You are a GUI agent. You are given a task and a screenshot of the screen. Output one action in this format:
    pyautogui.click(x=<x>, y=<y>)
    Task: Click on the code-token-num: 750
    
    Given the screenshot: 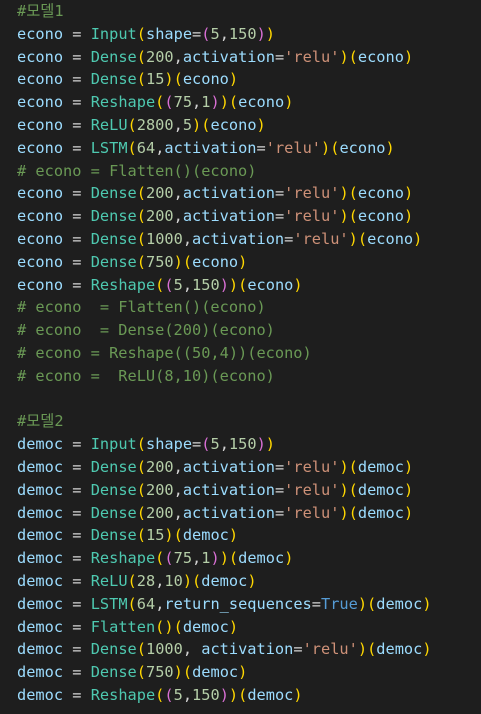 What is the action you would take?
    pyautogui.click(x=159, y=261)
    